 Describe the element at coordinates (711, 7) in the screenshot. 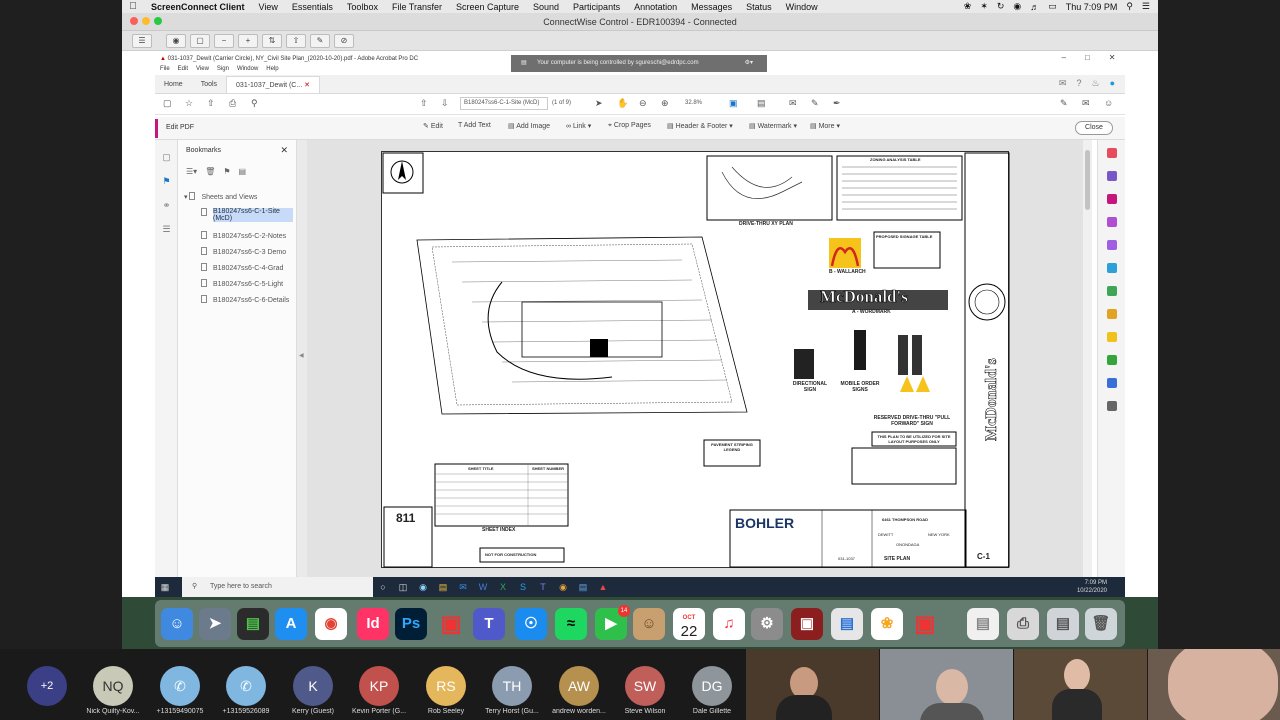

I see `menu-messages: Messages` at that location.